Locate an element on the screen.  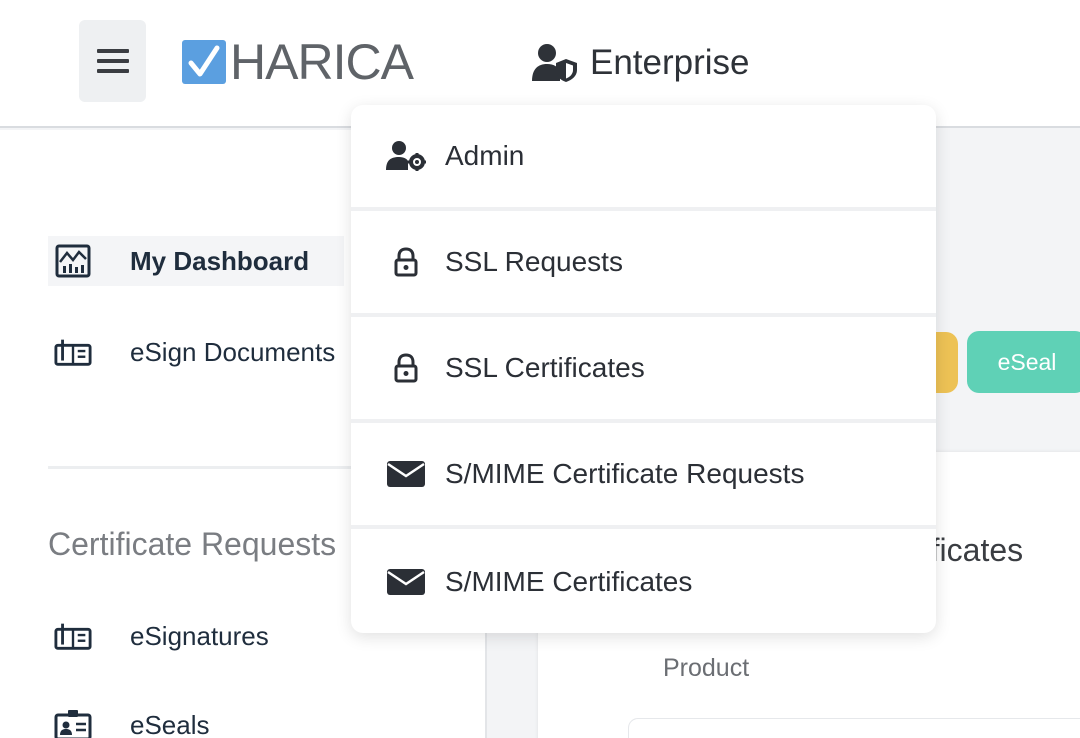
menu-item-label: SSL Certificates is located at coordinates (545, 367).